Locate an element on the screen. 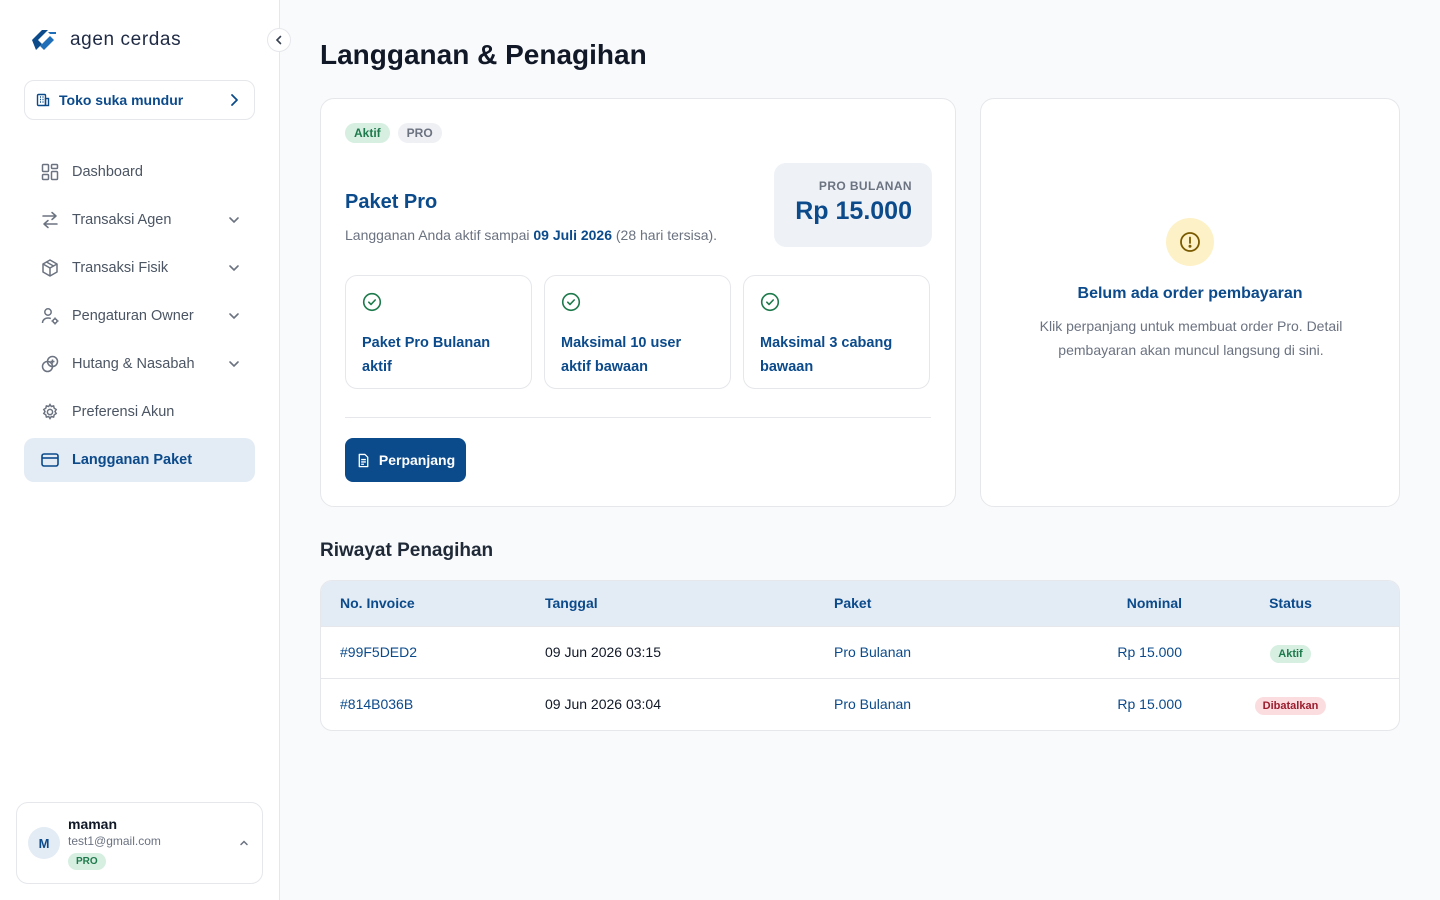  sidebar-item-label: Preferensi Akun is located at coordinates (123, 412).